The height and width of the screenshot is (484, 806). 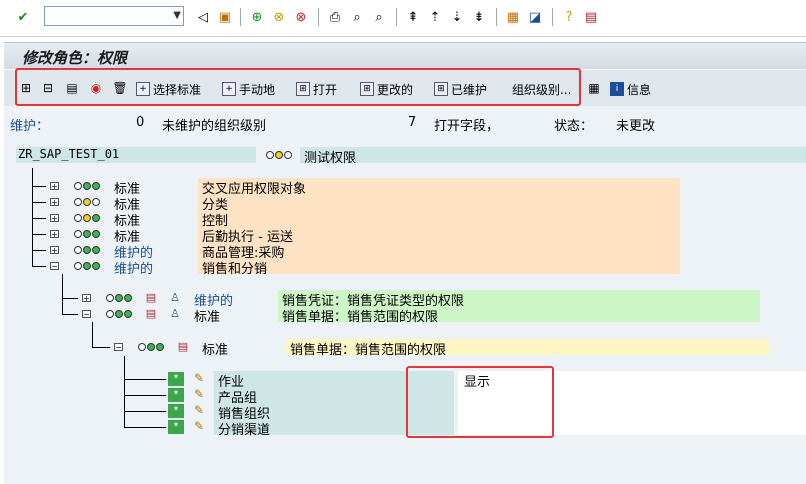 What do you see at coordinates (279, 17) in the screenshot?
I see `exit-icon: ⊗` at bounding box center [279, 17].